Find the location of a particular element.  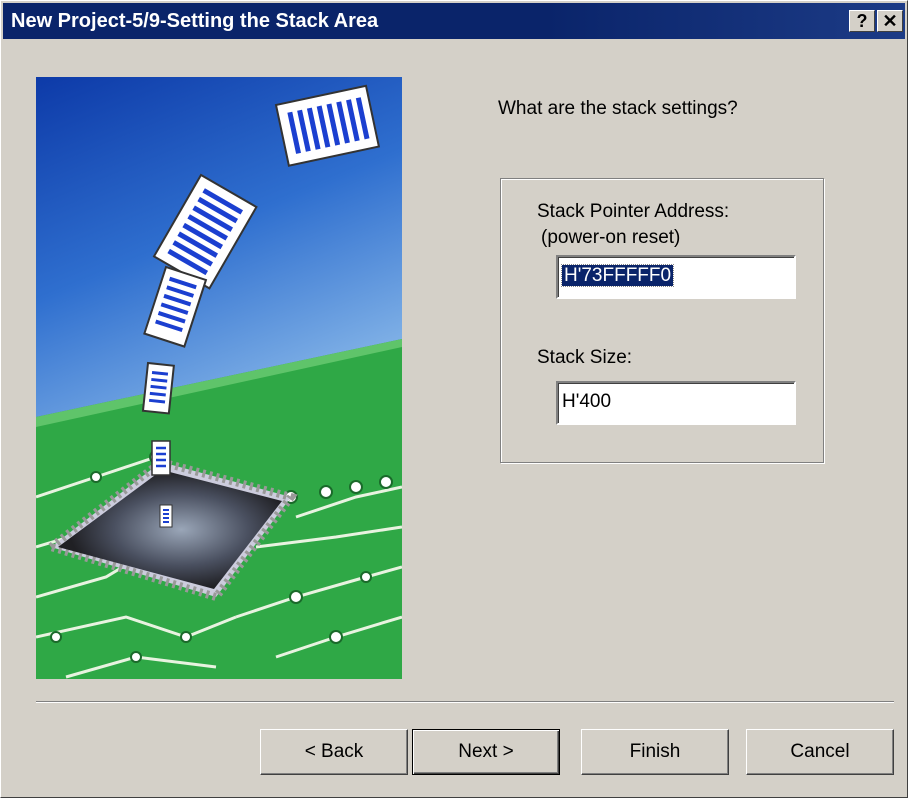

stack-pointer-value: H'73FFFFF0 is located at coordinates (617, 275).